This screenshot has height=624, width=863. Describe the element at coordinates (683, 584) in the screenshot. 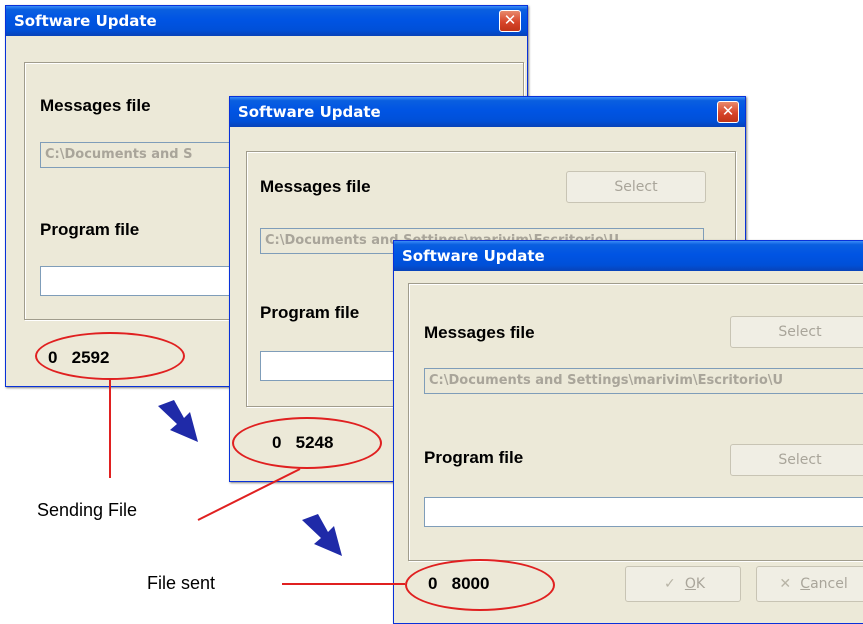

I see `ok-button: ✓ OK` at that location.